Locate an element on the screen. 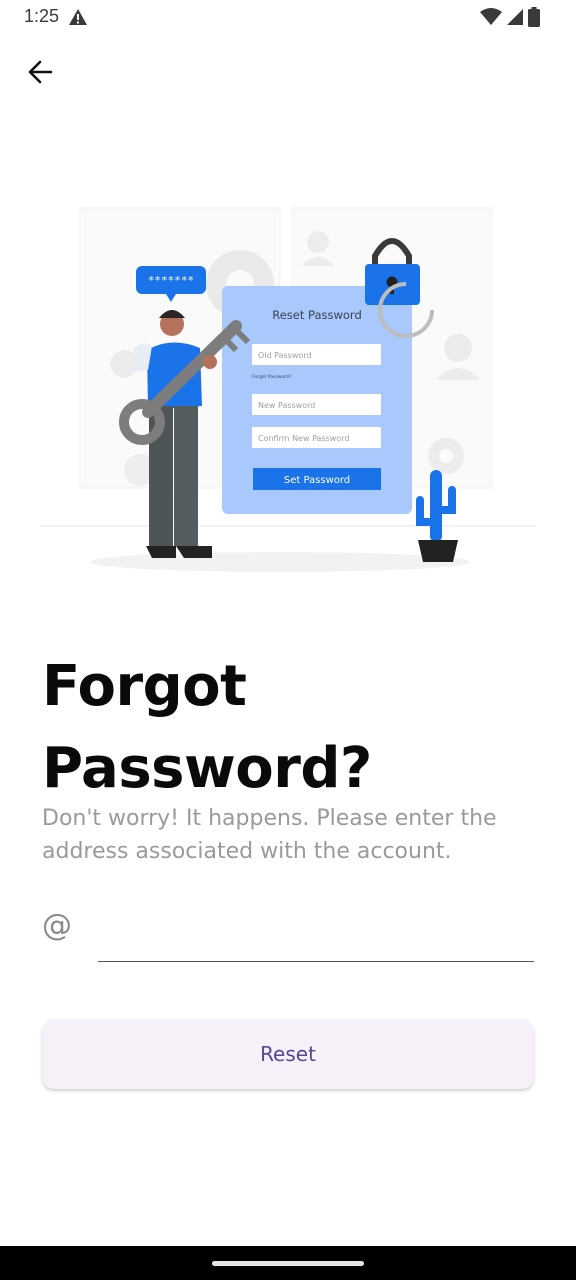 This screenshot has width=576, height=1280. status-icons is located at coordinates (510, 19).